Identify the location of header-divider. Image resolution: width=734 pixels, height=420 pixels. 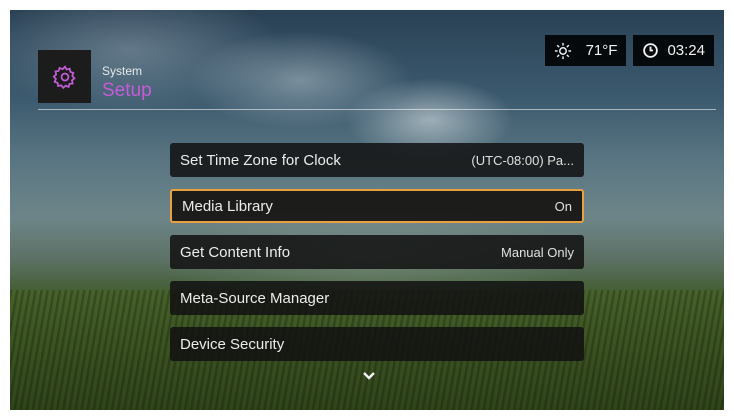
(377, 109).